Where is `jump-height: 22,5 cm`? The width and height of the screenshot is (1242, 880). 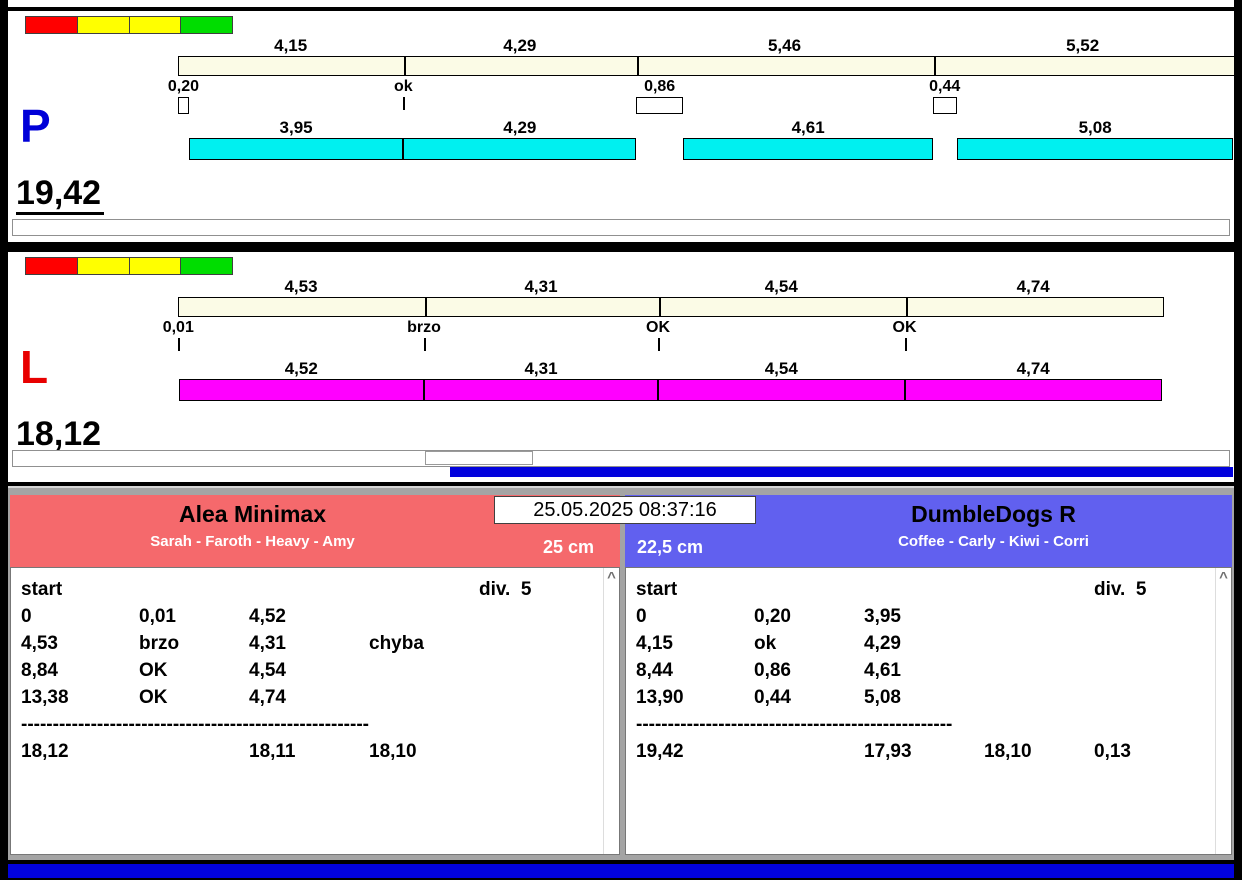
jump-height: 22,5 cm is located at coordinates (670, 547).